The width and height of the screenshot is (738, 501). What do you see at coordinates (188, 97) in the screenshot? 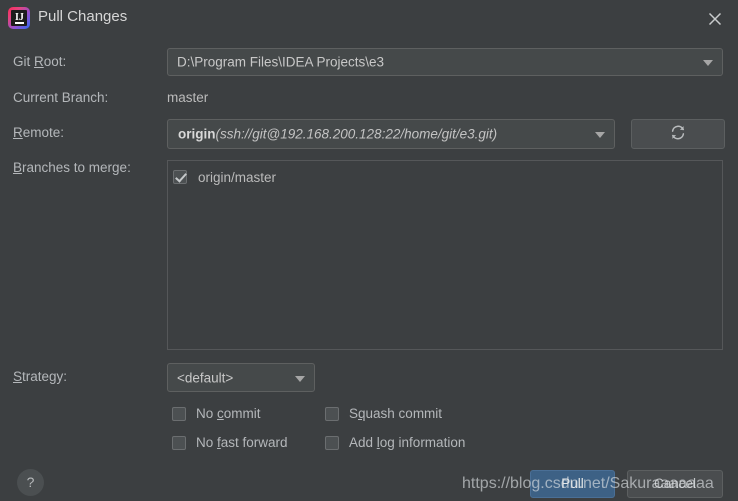
I see `current-branch-value: master` at bounding box center [188, 97].